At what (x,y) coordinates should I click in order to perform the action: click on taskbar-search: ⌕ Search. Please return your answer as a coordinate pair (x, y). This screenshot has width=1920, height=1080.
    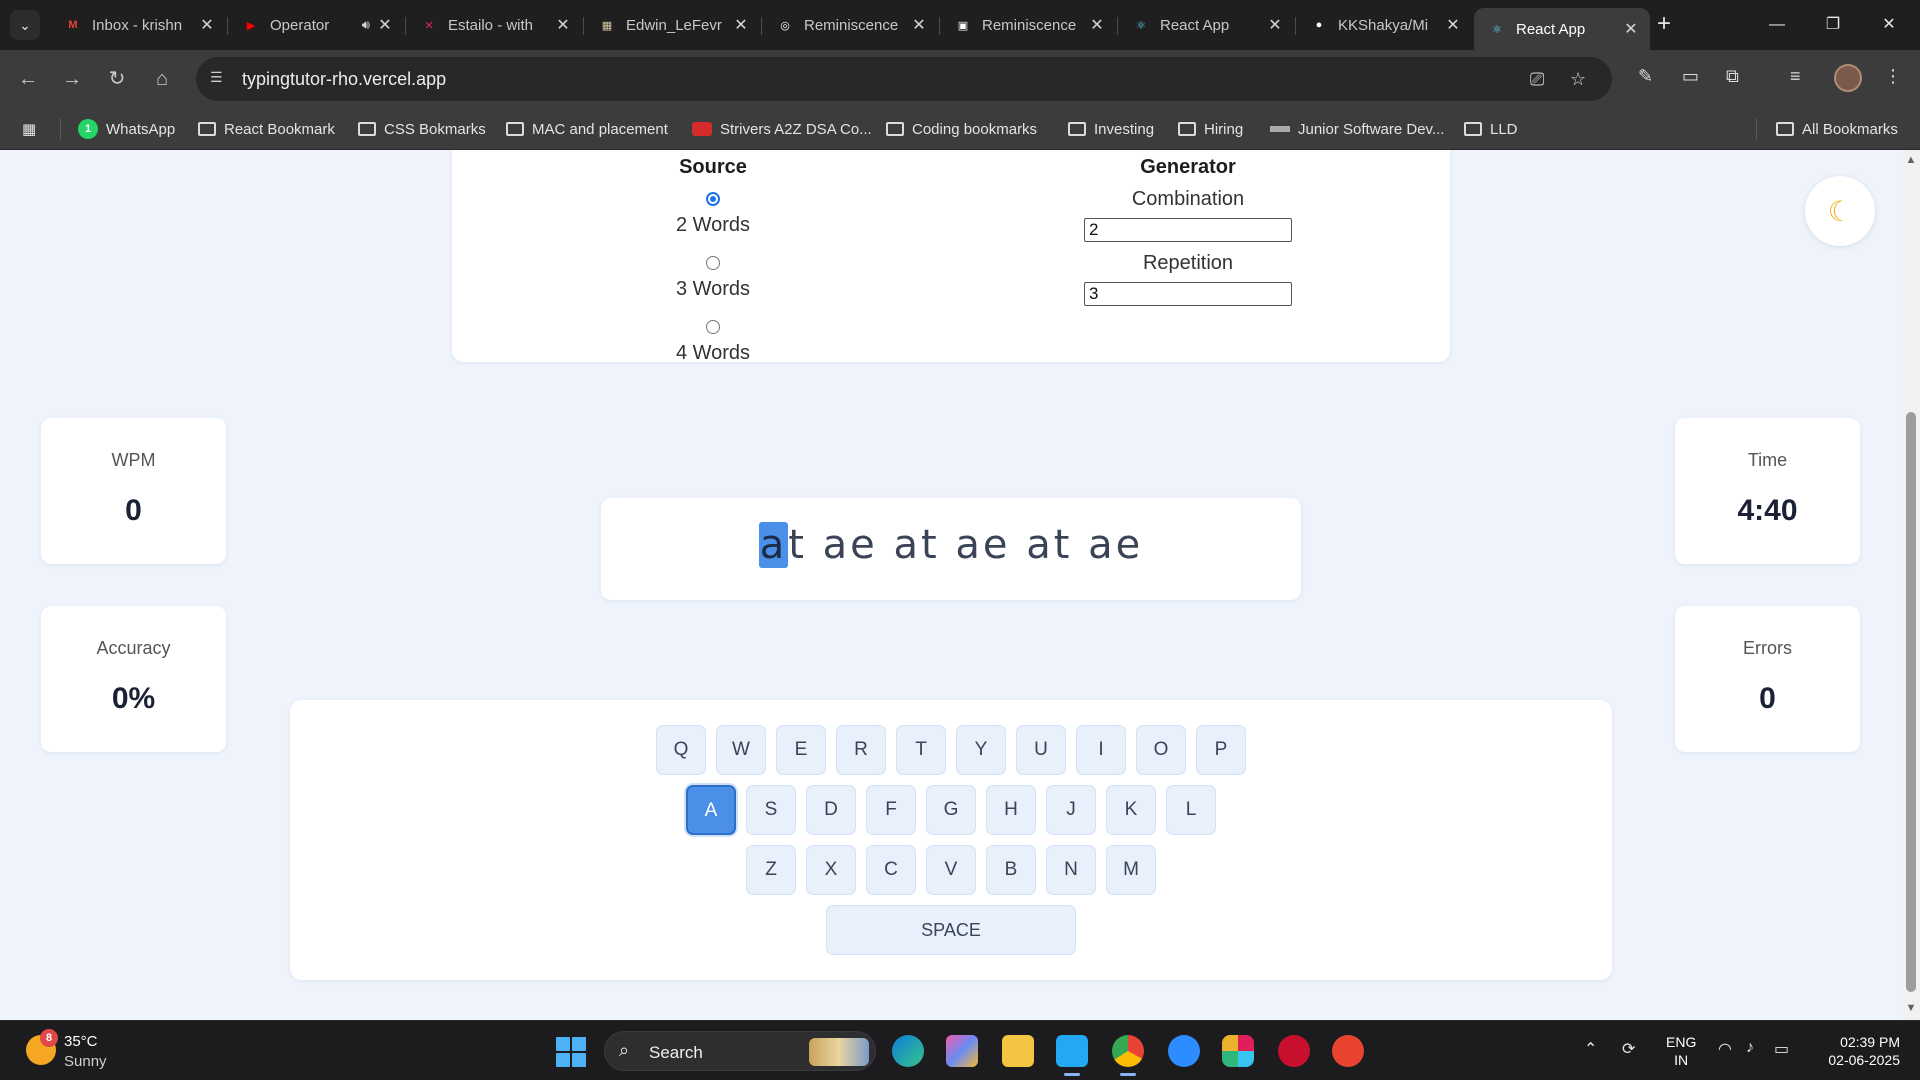
    Looking at the image, I should click on (740, 1051).